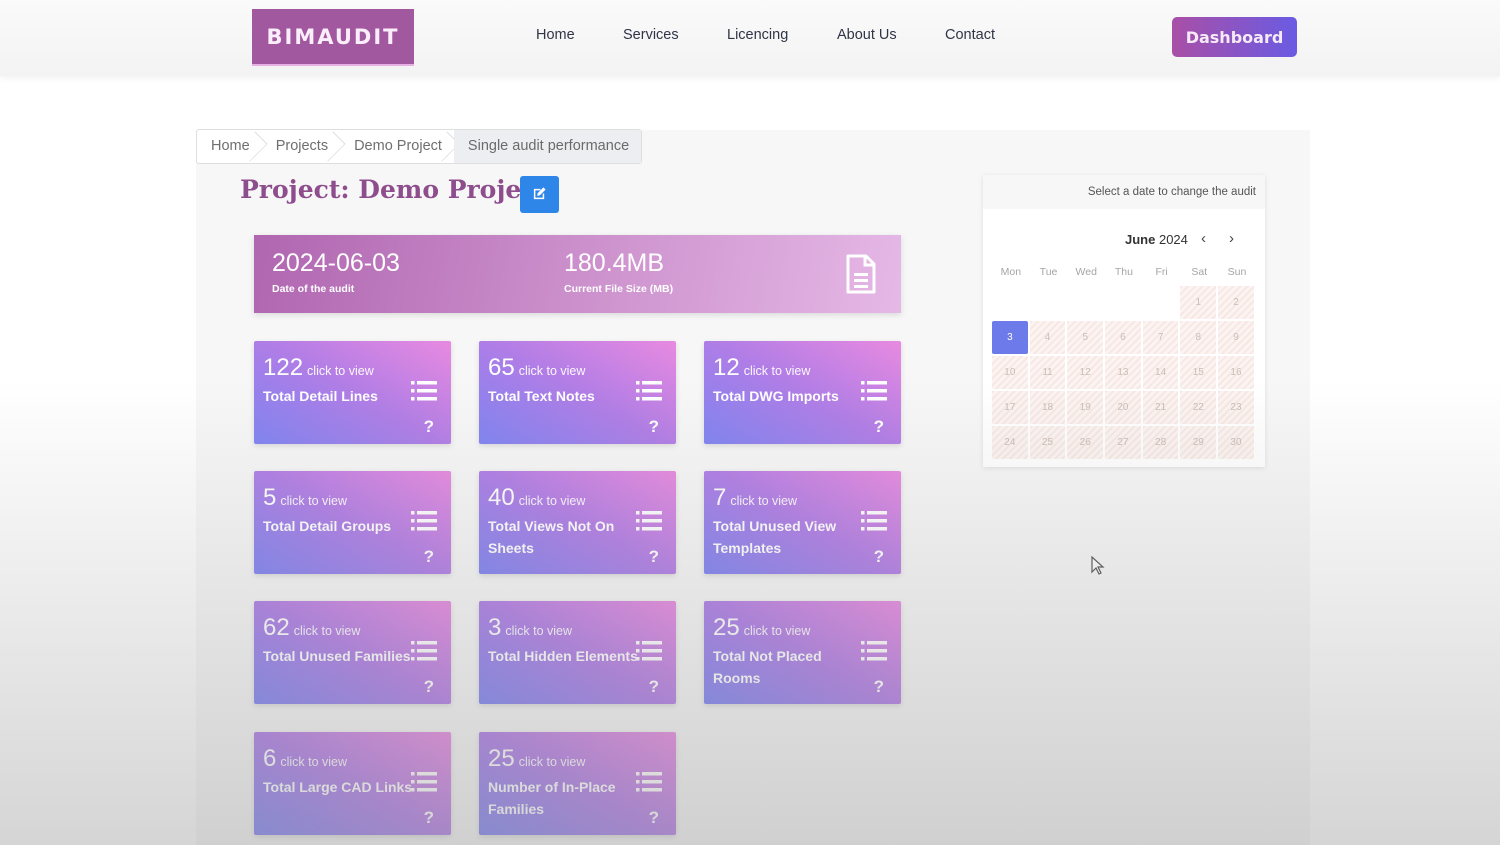 The image size is (1500, 845). Describe the element at coordinates (1010, 337) in the screenshot. I see `calendar-day-selected: 3` at that location.